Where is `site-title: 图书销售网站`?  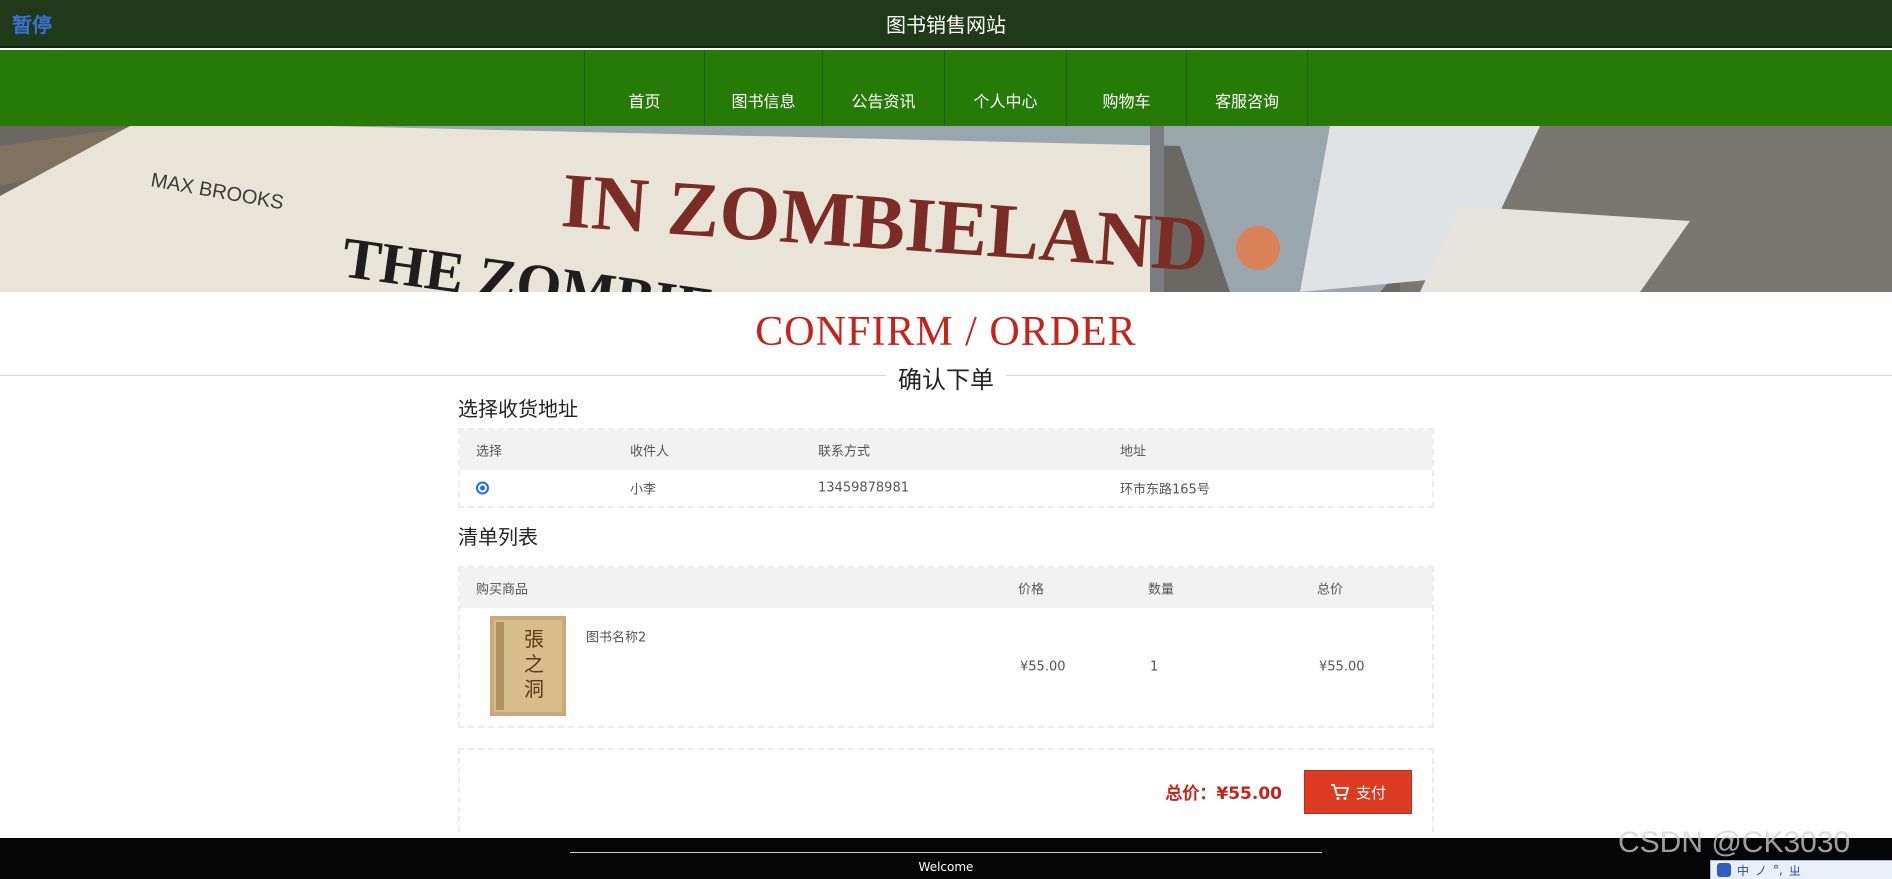
site-title: 图书销售网站 is located at coordinates (946, 25).